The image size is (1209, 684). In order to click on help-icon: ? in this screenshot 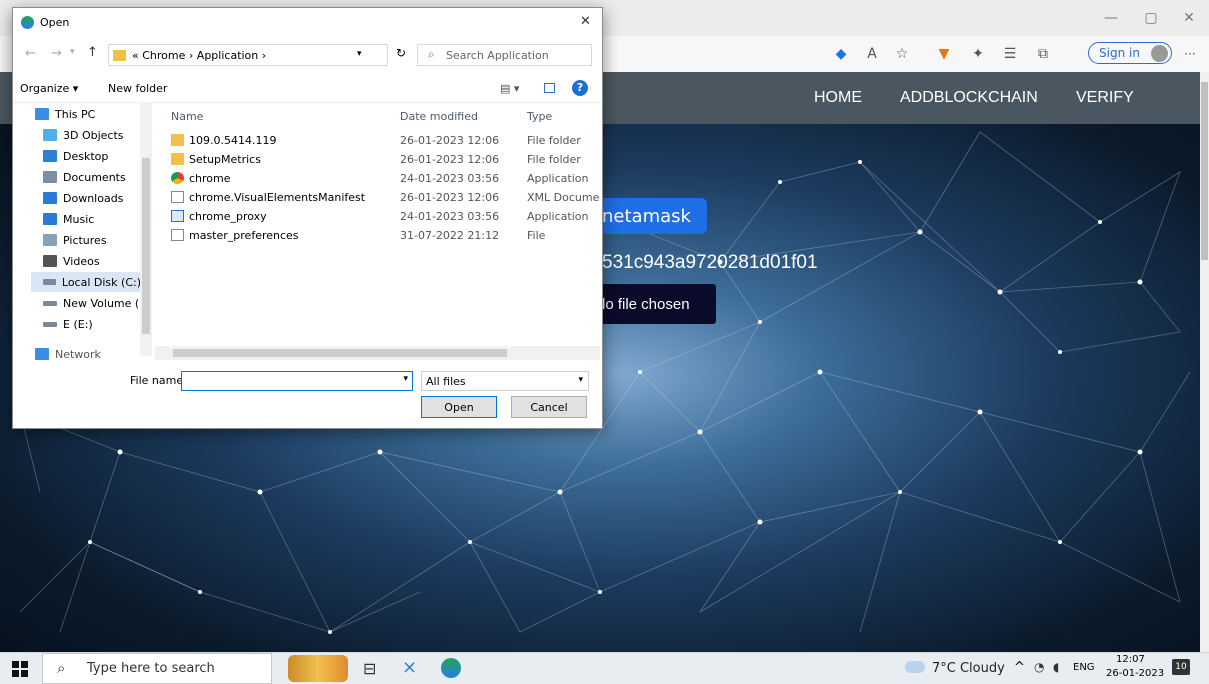, I will do `click(580, 88)`.